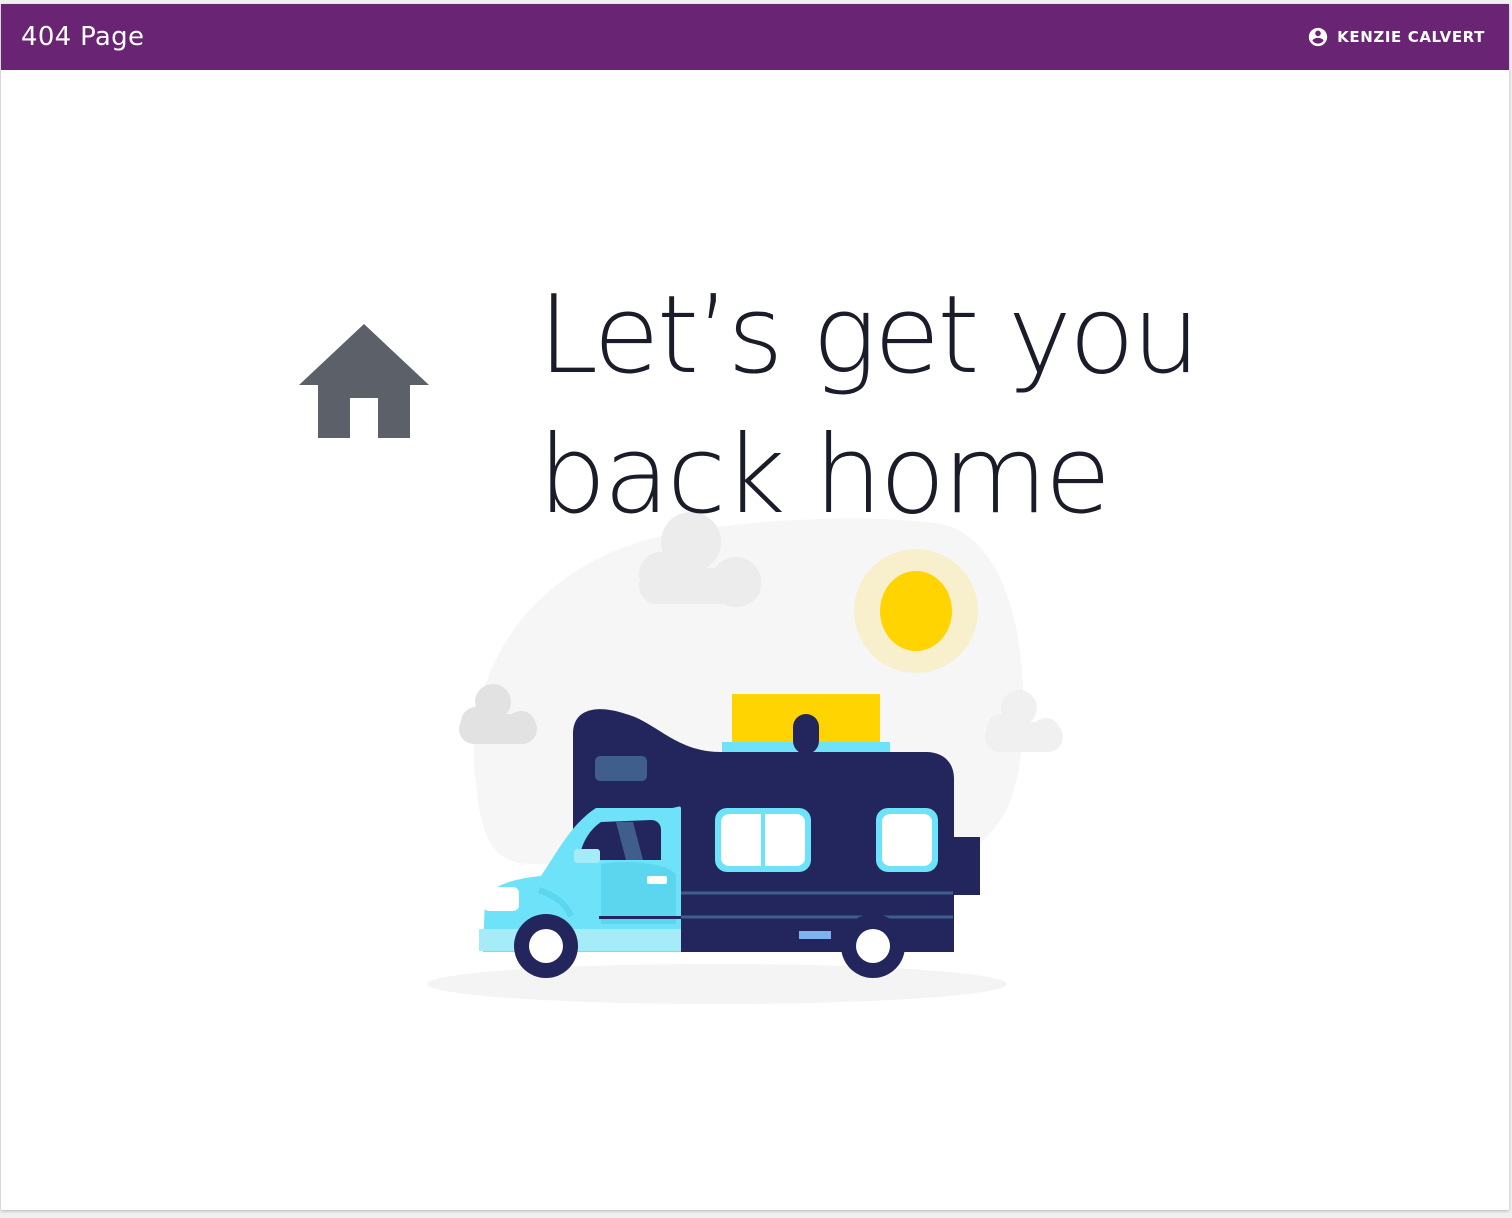 The height and width of the screenshot is (1218, 1512). Describe the element at coordinates (966, 866) in the screenshot. I see `rear-box` at that location.